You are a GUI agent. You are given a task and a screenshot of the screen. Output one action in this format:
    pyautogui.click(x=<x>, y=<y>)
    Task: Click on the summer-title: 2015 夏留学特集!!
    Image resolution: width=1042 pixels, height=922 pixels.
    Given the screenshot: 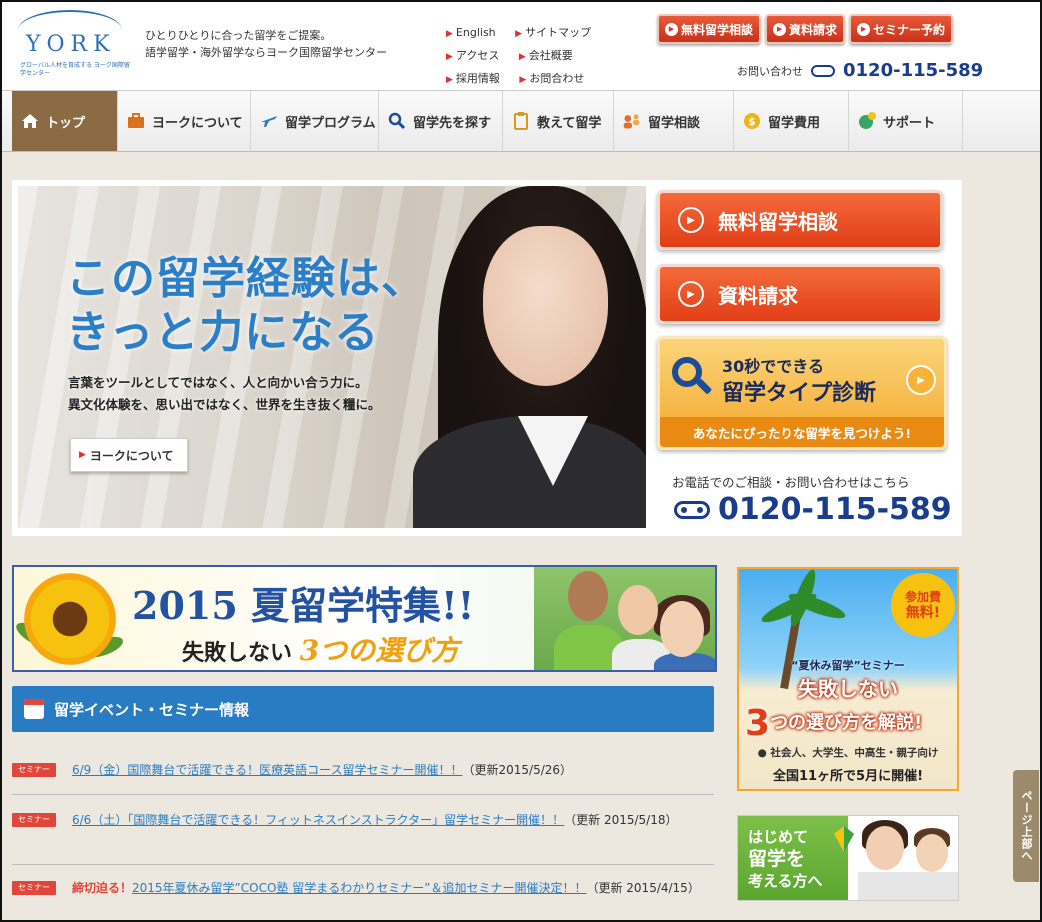 What is the action you would take?
    pyautogui.click(x=303, y=605)
    